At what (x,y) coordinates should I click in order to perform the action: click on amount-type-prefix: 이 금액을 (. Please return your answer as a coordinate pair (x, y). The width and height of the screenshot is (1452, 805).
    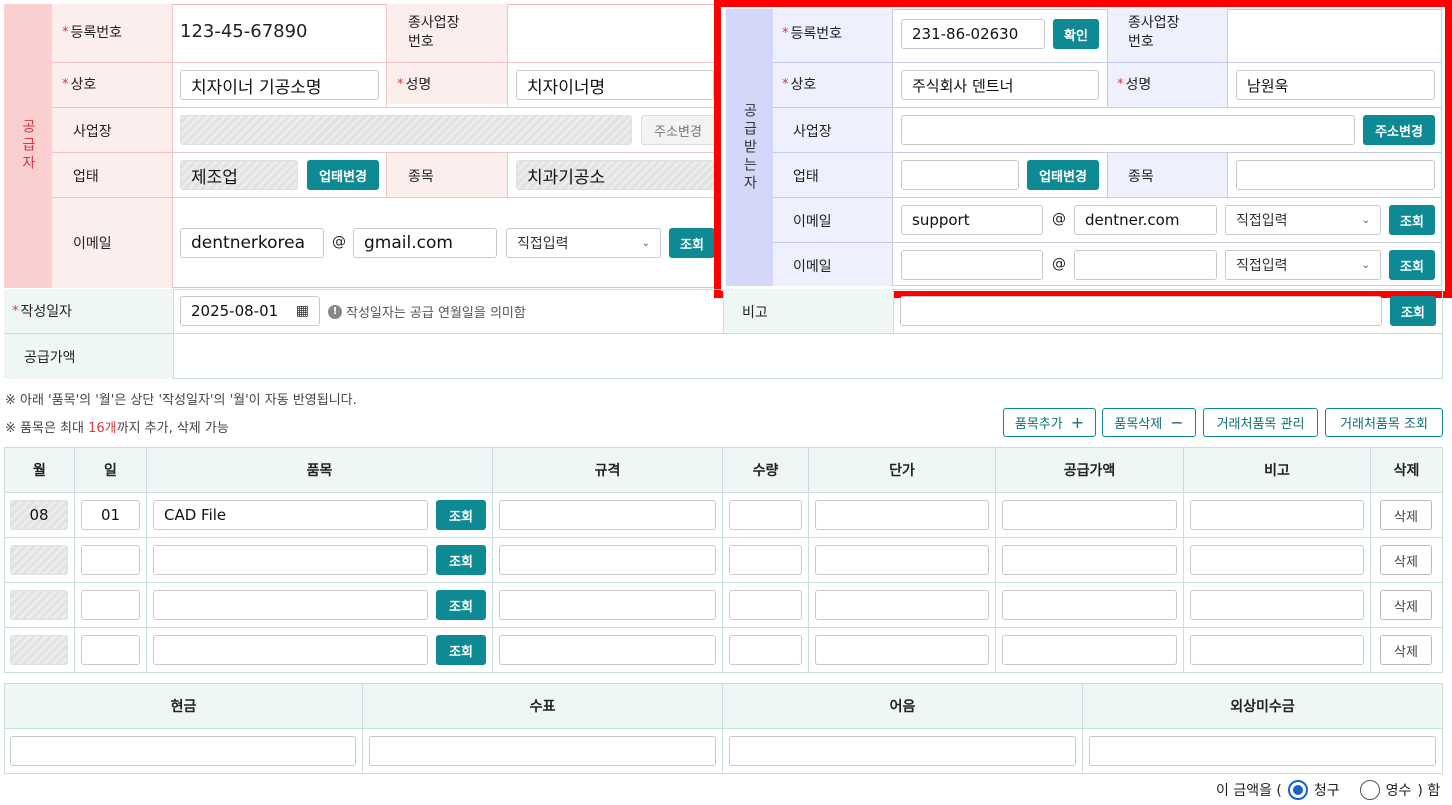
    Looking at the image, I should click on (1249, 791).